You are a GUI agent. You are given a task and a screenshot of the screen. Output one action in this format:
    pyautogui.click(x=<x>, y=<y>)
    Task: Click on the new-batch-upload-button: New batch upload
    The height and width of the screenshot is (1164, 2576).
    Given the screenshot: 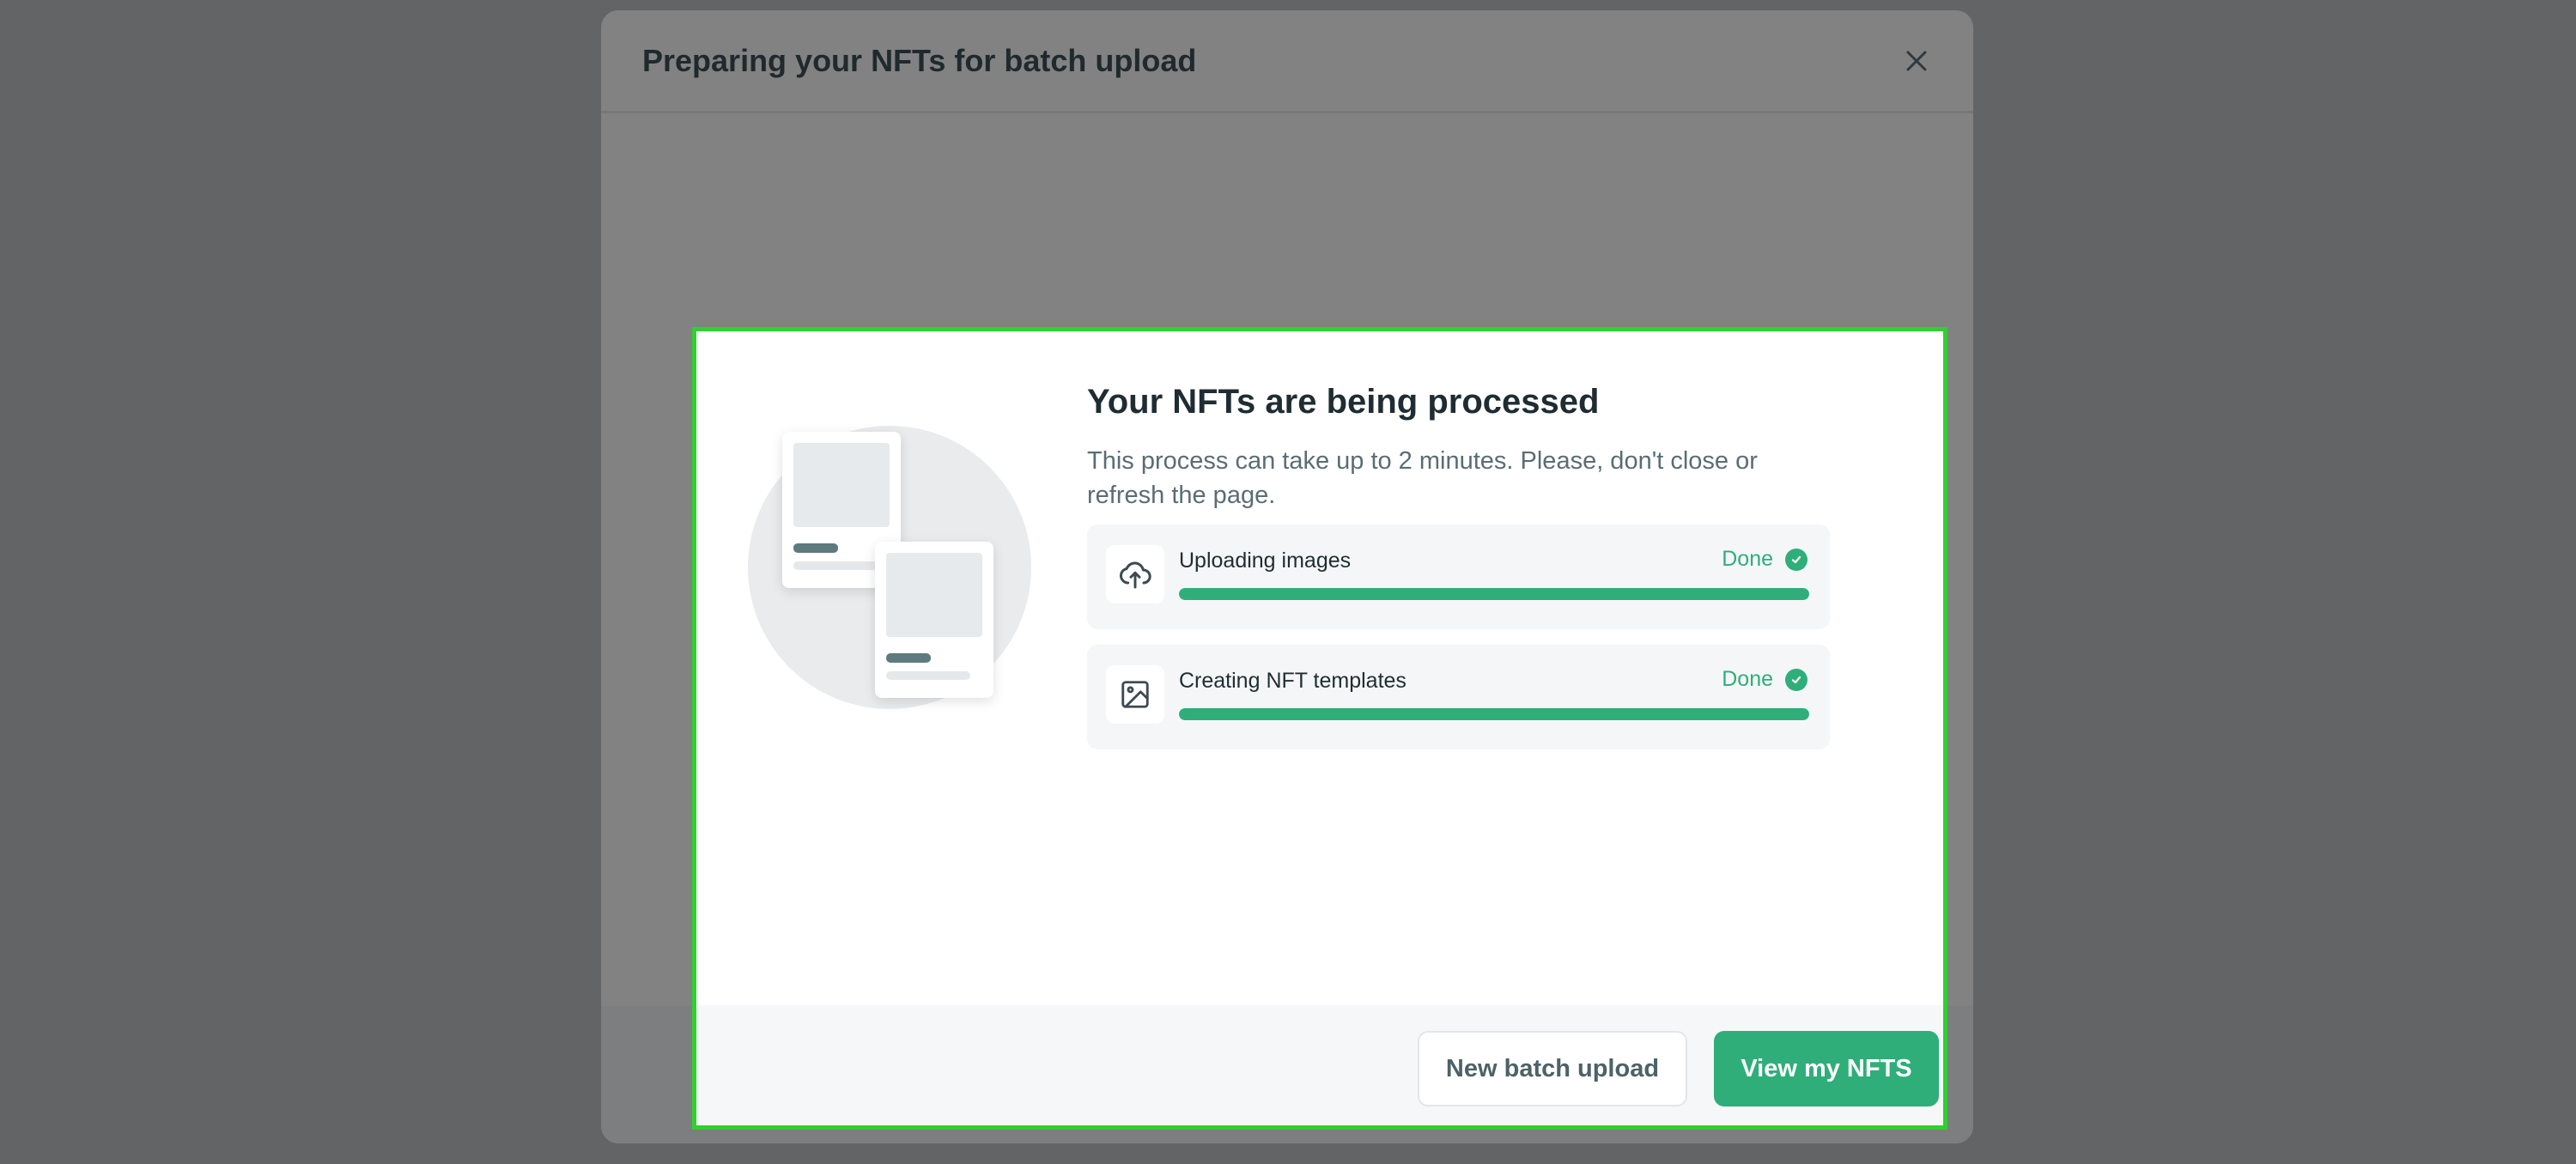 What is the action you would take?
    pyautogui.click(x=1553, y=1068)
    